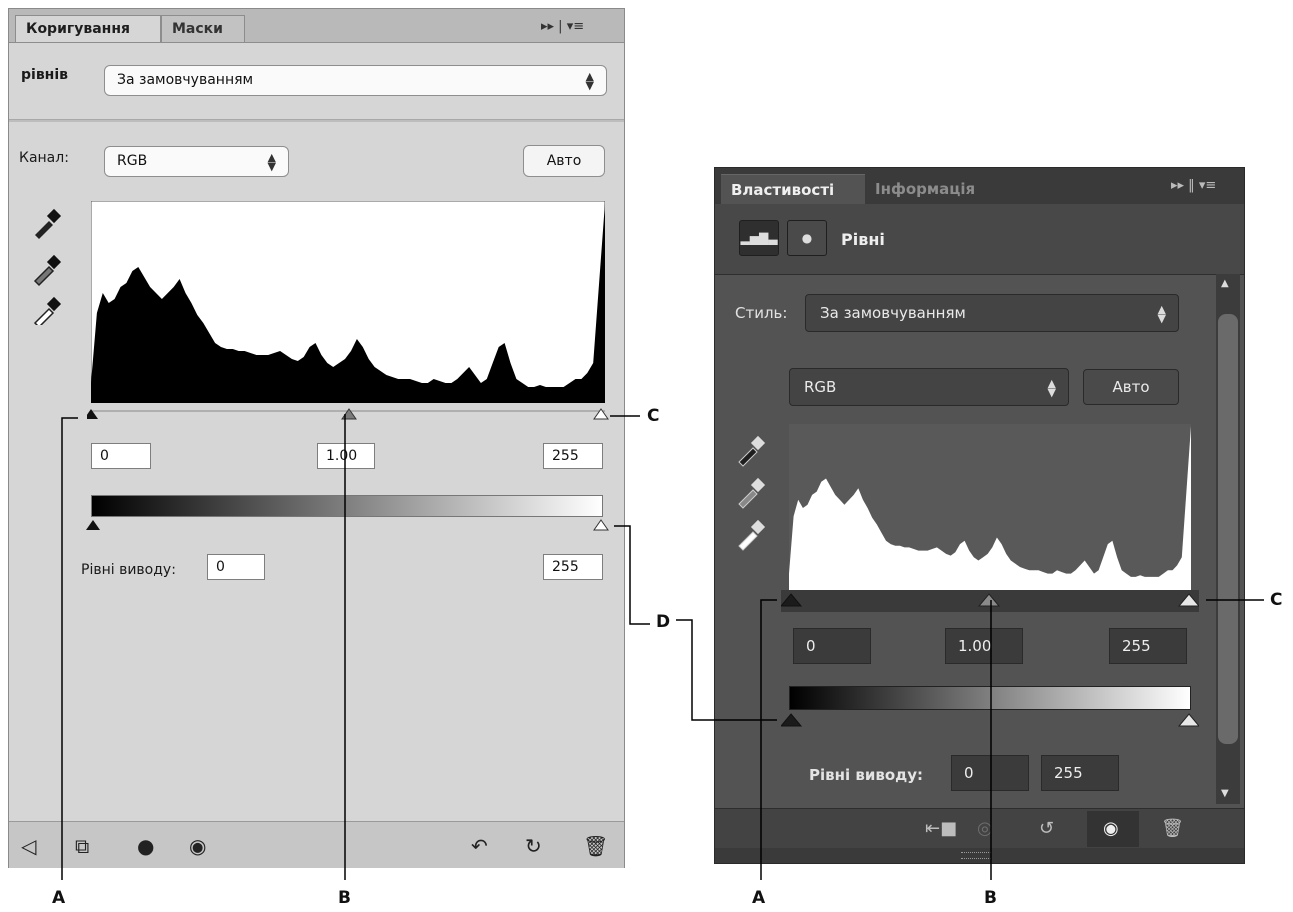 The height and width of the screenshot is (912, 1293). What do you see at coordinates (59, 898) in the screenshot?
I see `callout-a-left: A` at bounding box center [59, 898].